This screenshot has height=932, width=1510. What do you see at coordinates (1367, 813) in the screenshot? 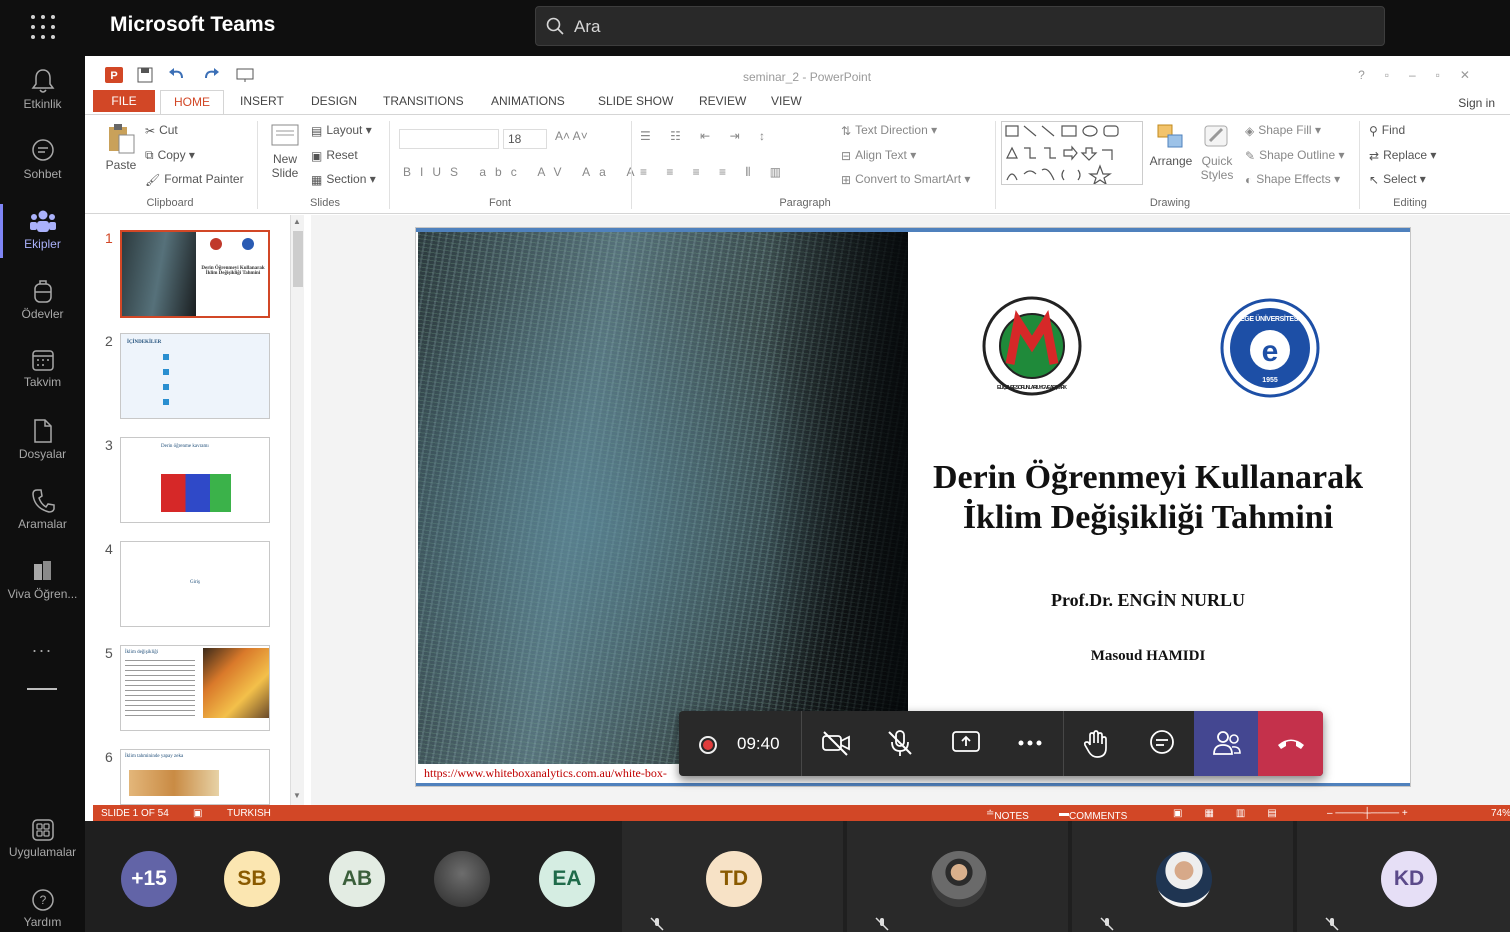
I see `zoom-slider: – ────┼──── +` at bounding box center [1367, 813].